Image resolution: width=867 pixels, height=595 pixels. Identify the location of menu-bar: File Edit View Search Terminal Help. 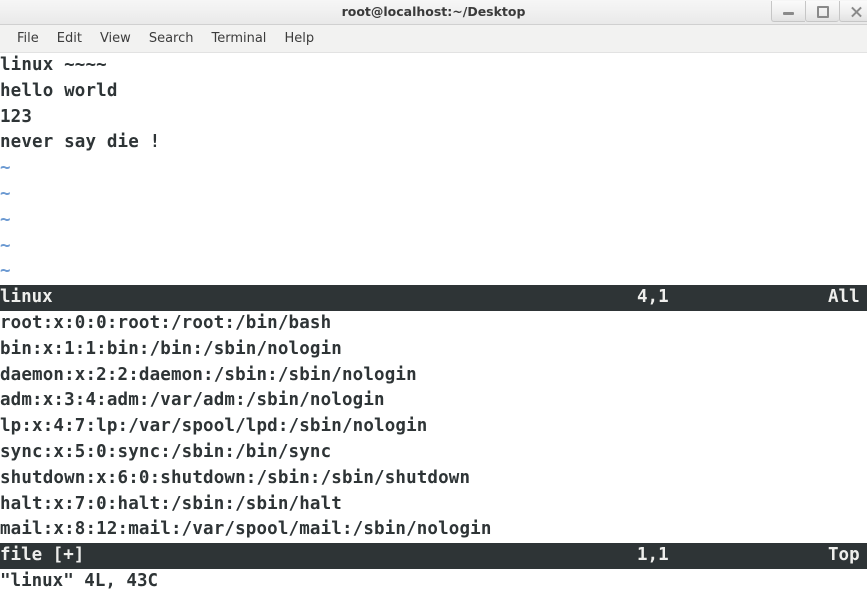
(433, 39).